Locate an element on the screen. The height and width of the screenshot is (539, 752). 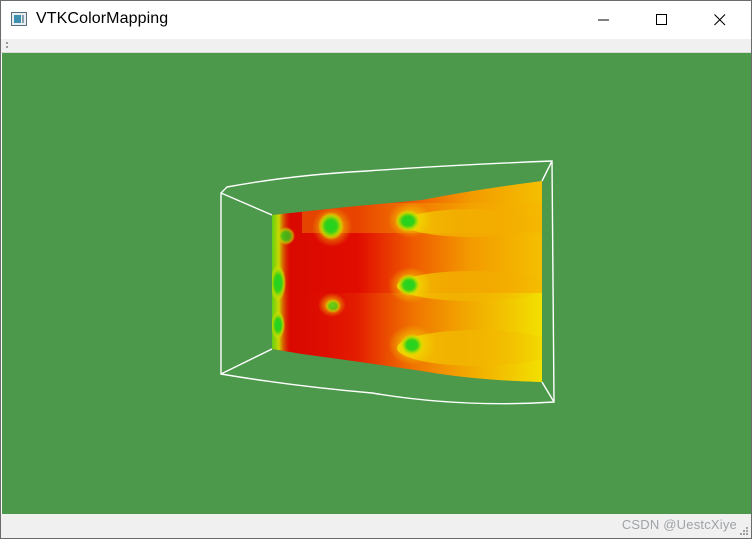
toolbar-strip is located at coordinates (376, 46).